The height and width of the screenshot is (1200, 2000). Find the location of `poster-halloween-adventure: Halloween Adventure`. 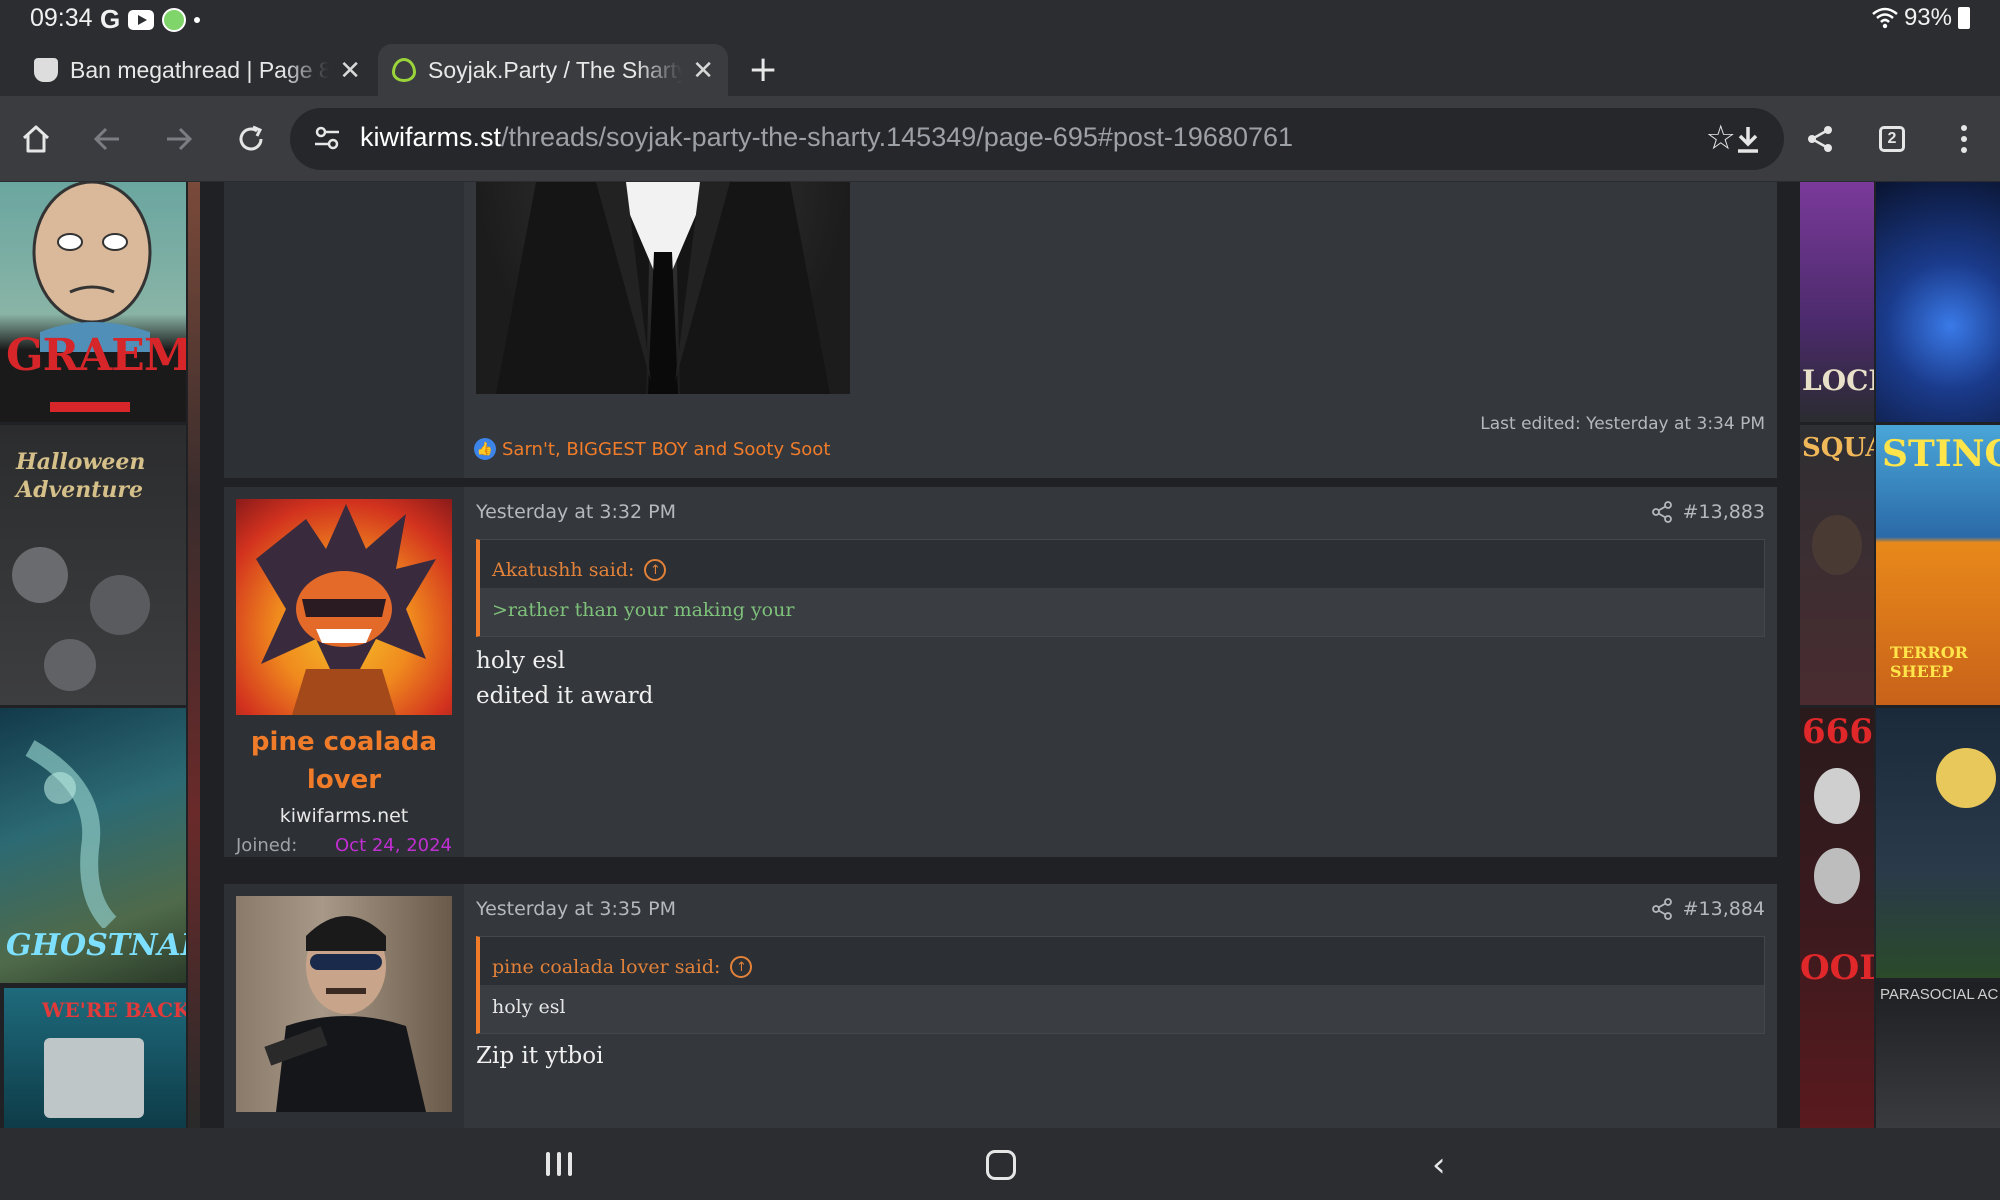

poster-halloween-adventure: Halloween Adventure is located at coordinates (93, 565).